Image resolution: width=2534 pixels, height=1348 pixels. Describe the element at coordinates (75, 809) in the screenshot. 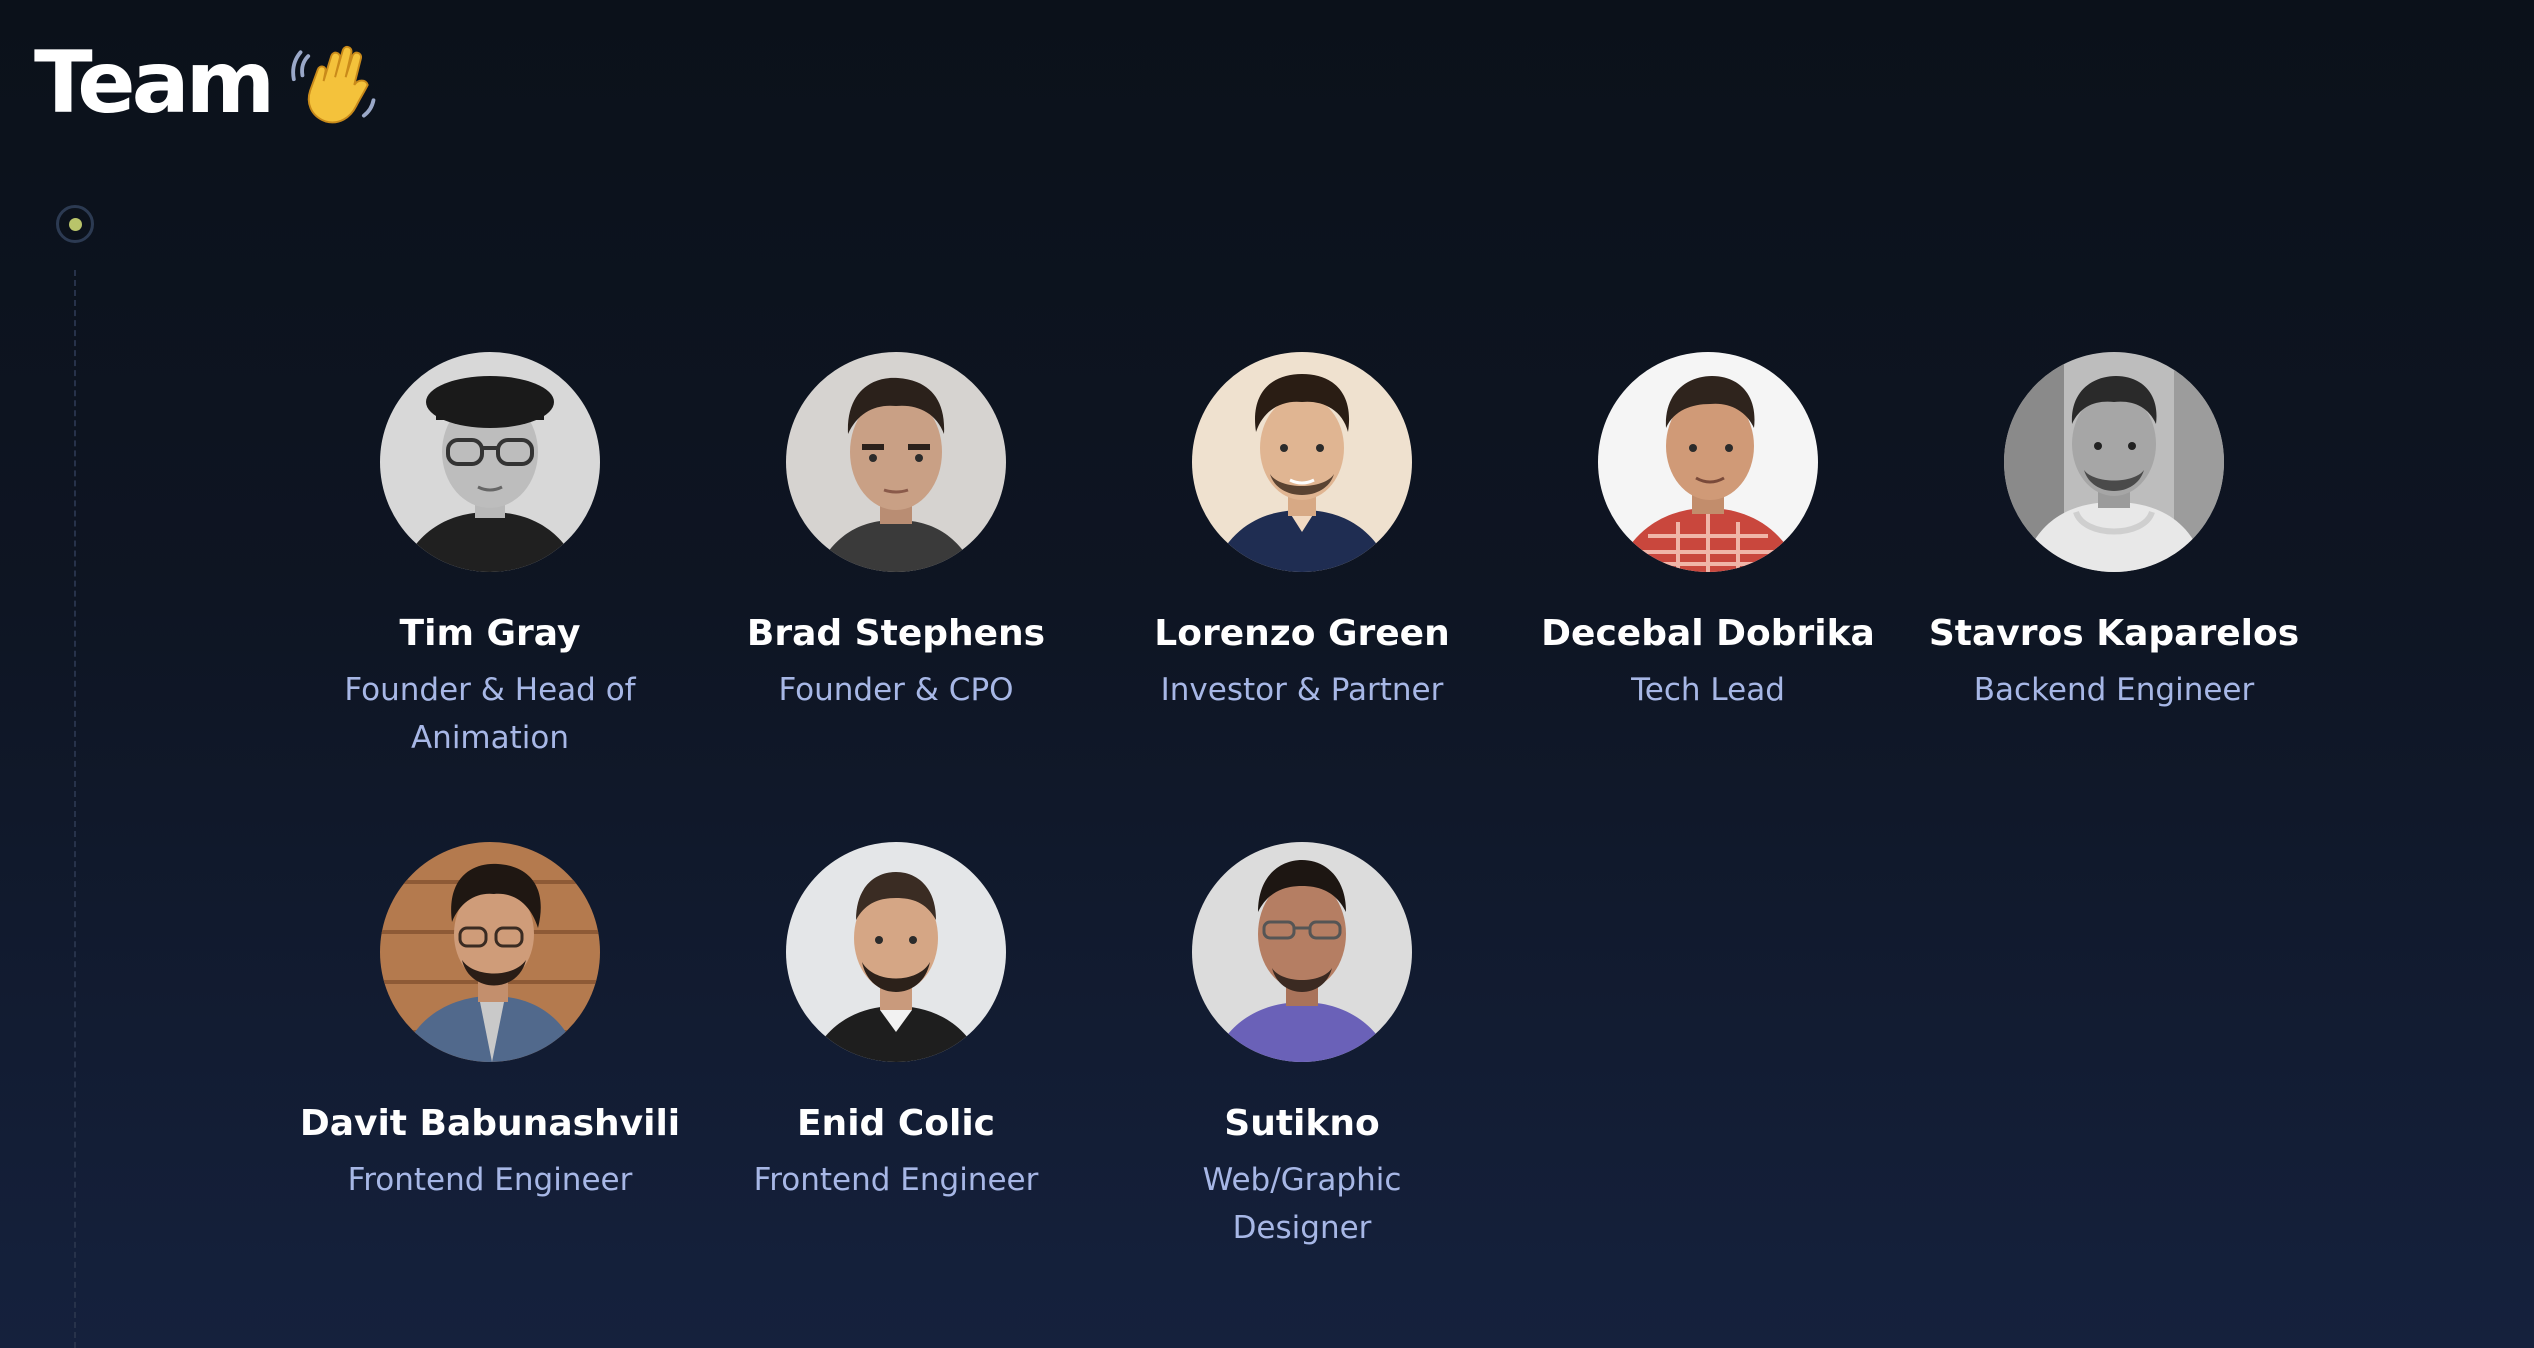

I see `timeline-line` at that location.